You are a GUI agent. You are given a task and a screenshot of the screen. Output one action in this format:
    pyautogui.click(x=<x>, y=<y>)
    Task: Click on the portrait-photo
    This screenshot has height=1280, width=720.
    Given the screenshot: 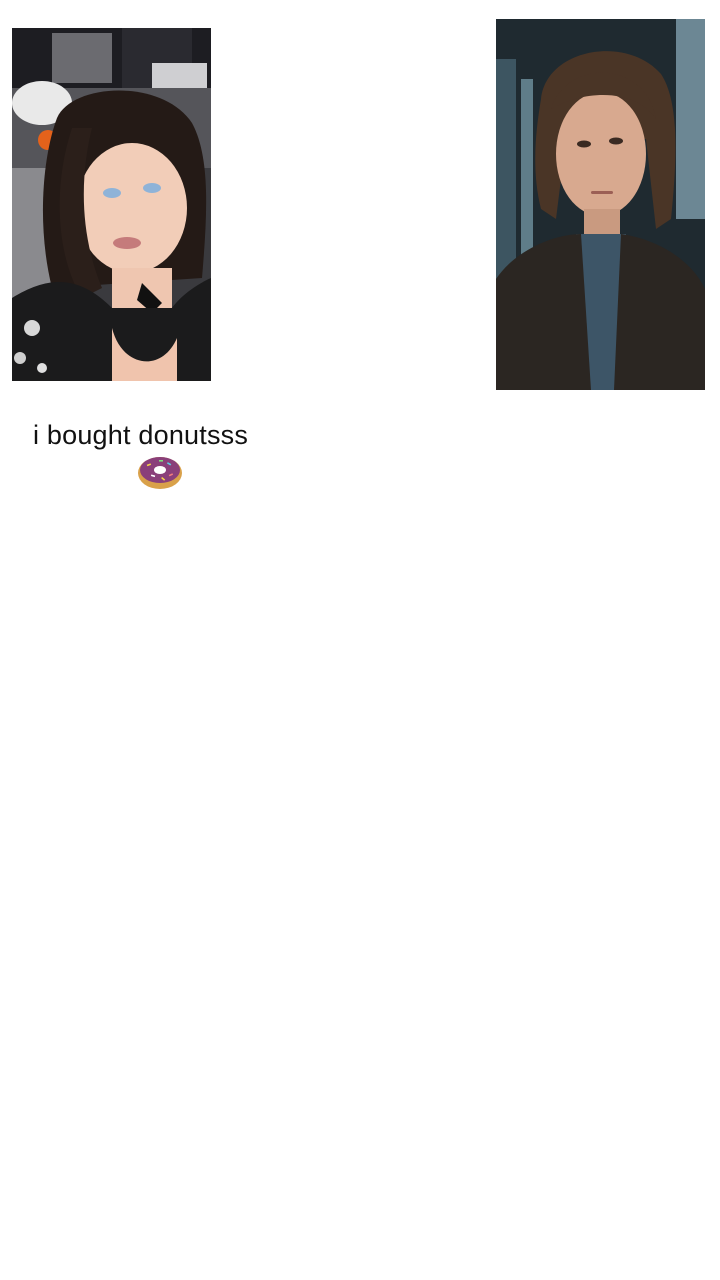 What is the action you would take?
    pyautogui.click(x=600, y=204)
    